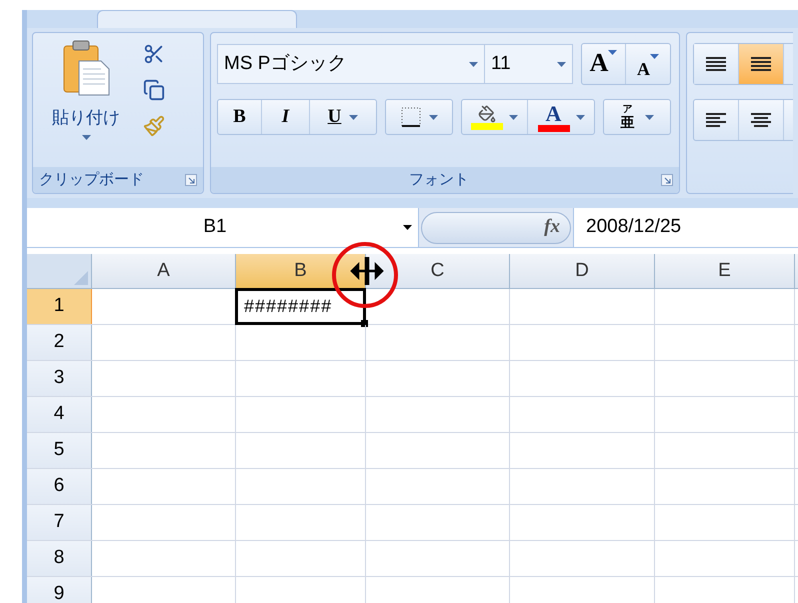 This screenshot has height=603, width=798. I want to click on insert-function-button: fx, so click(552, 227).